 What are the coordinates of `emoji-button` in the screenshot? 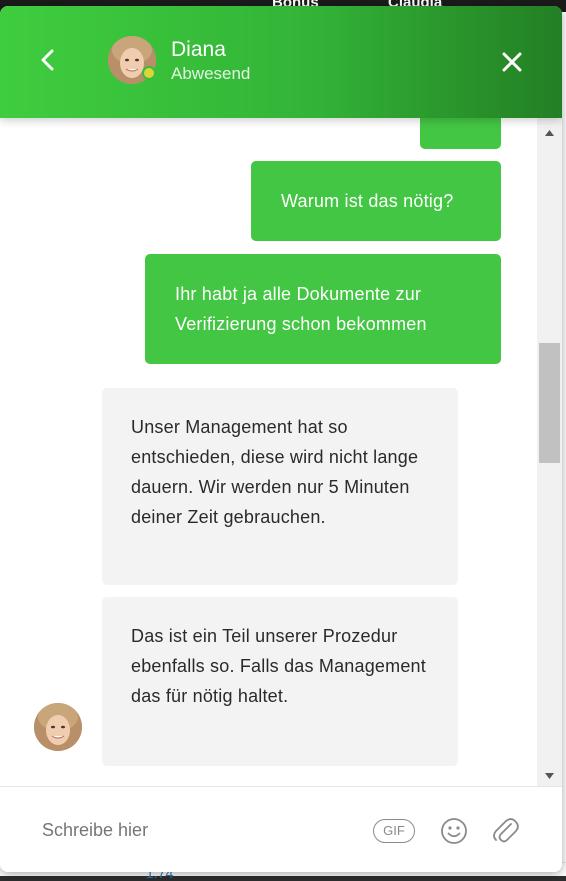 It's located at (454, 831).